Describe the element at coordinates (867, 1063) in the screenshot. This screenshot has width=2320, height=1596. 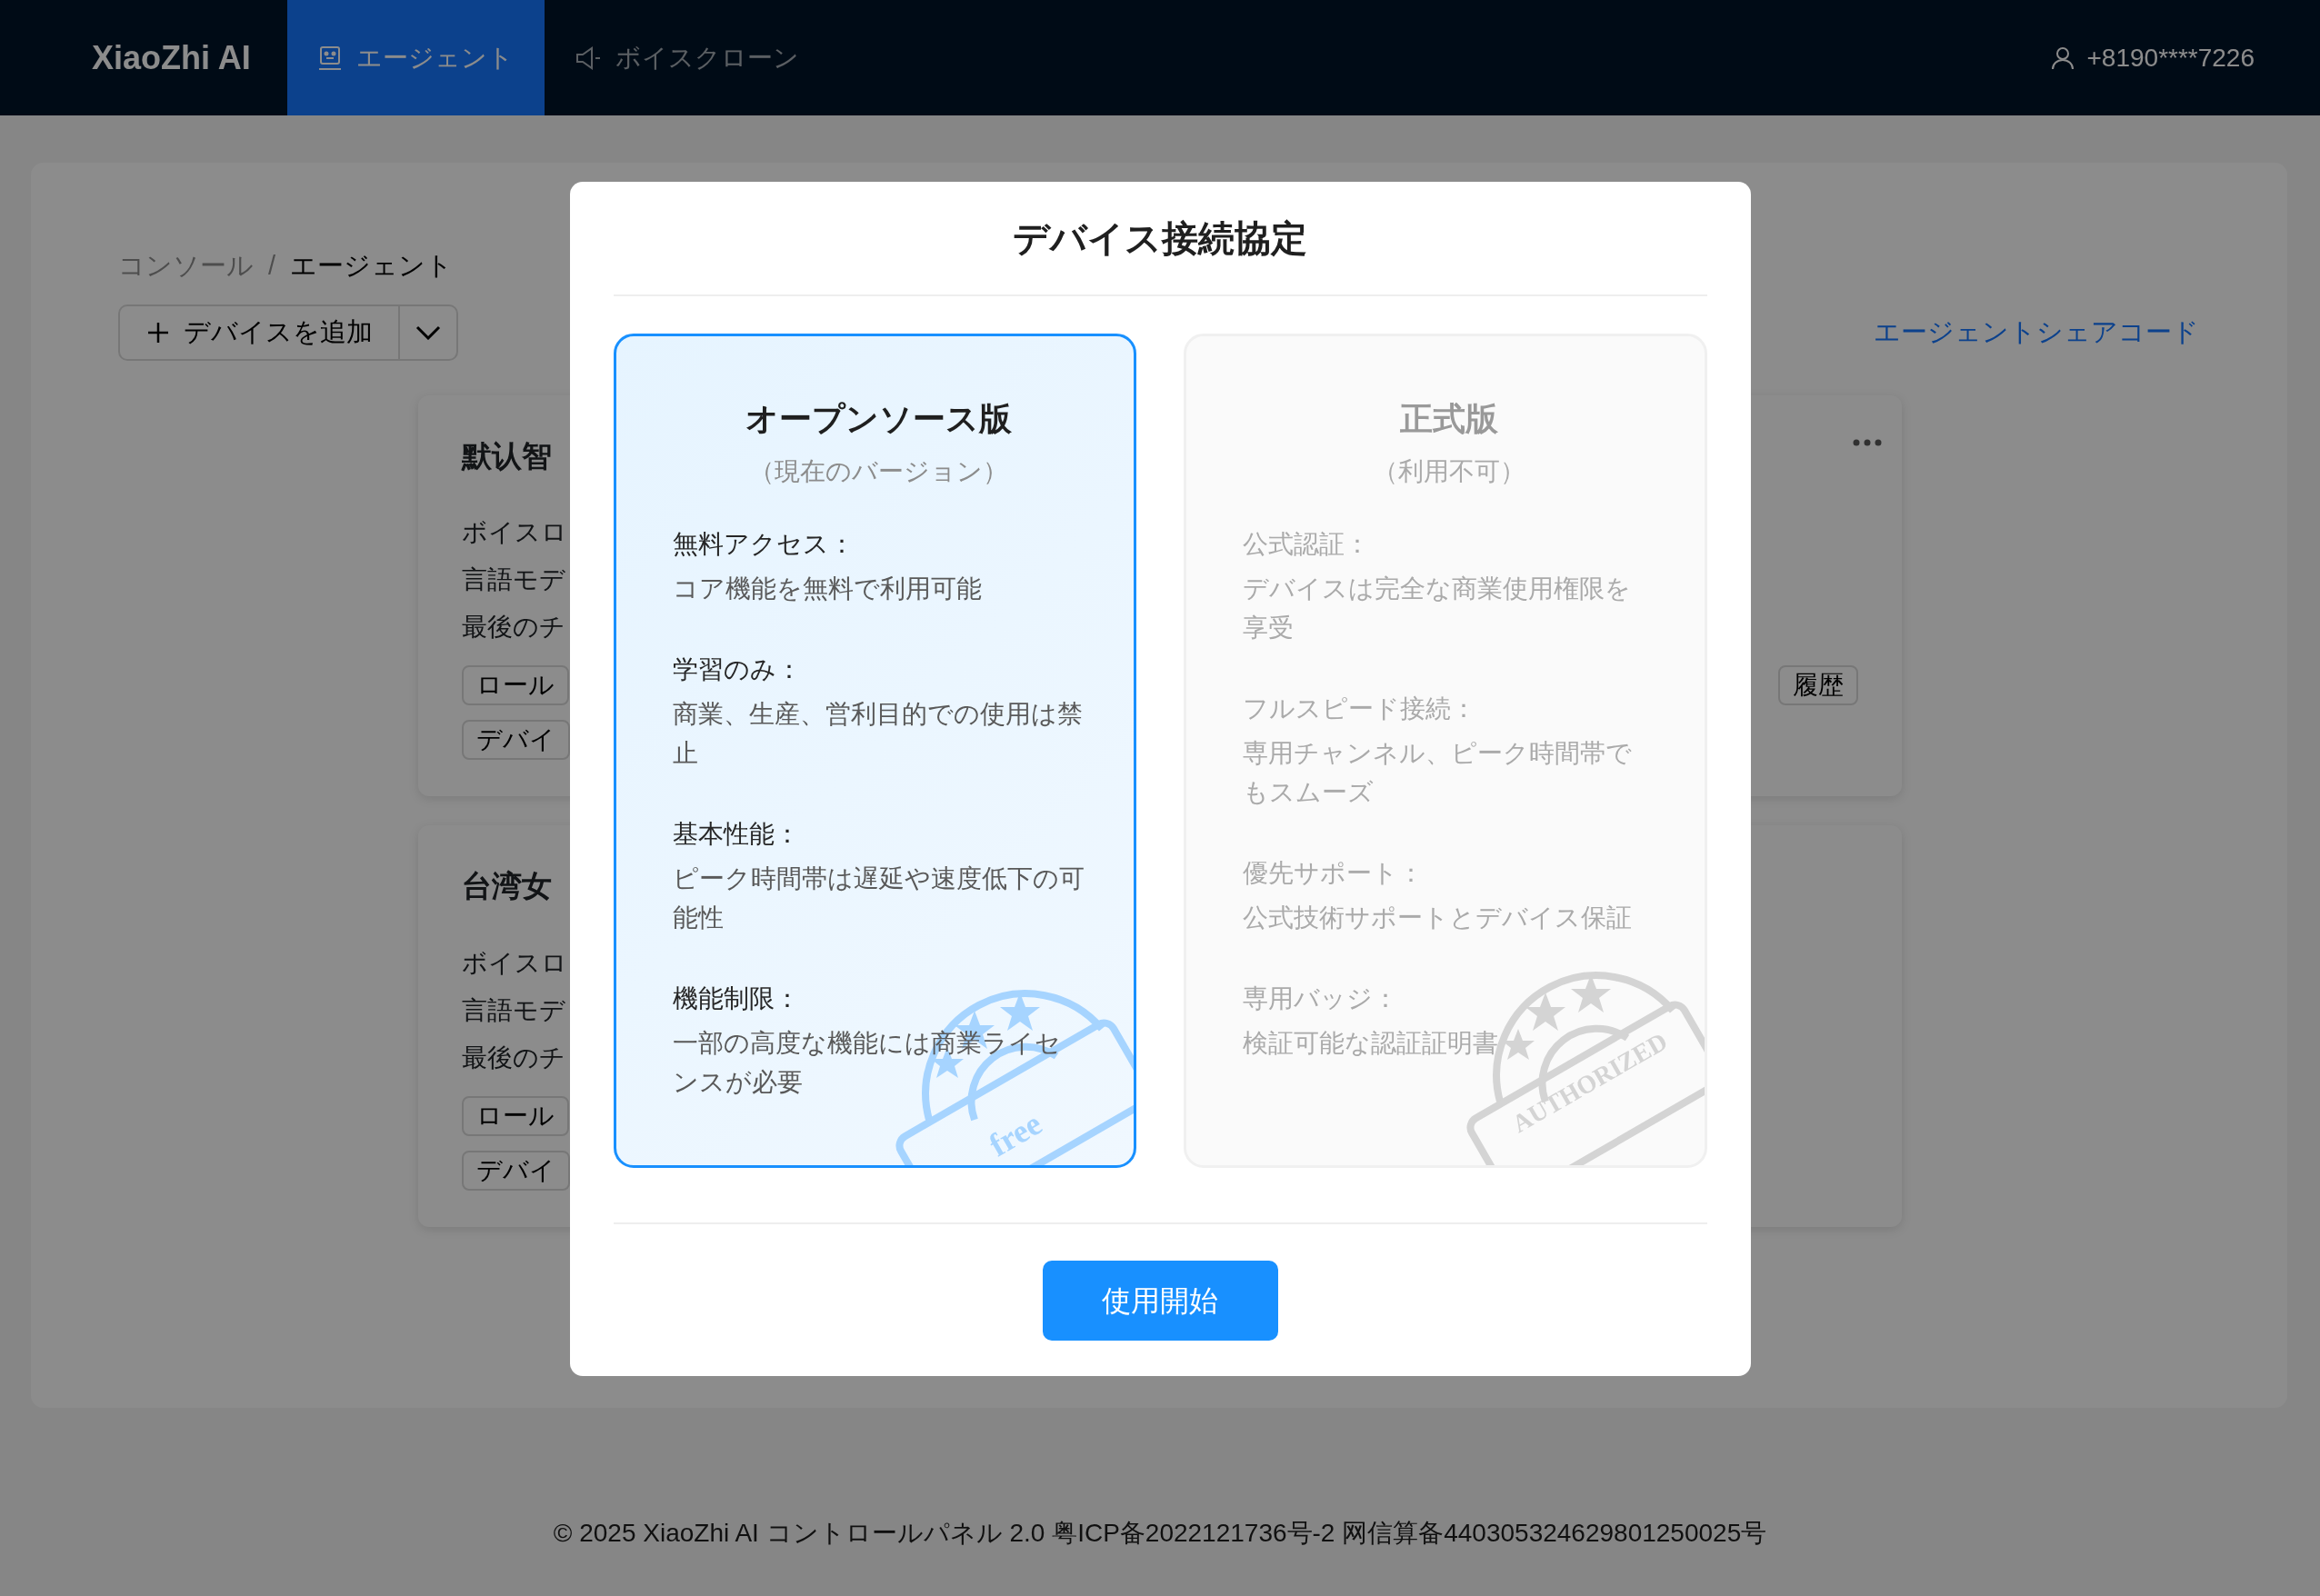
I see `feature-text: 一部の高度な機能には商業ライセンスが必要` at that location.